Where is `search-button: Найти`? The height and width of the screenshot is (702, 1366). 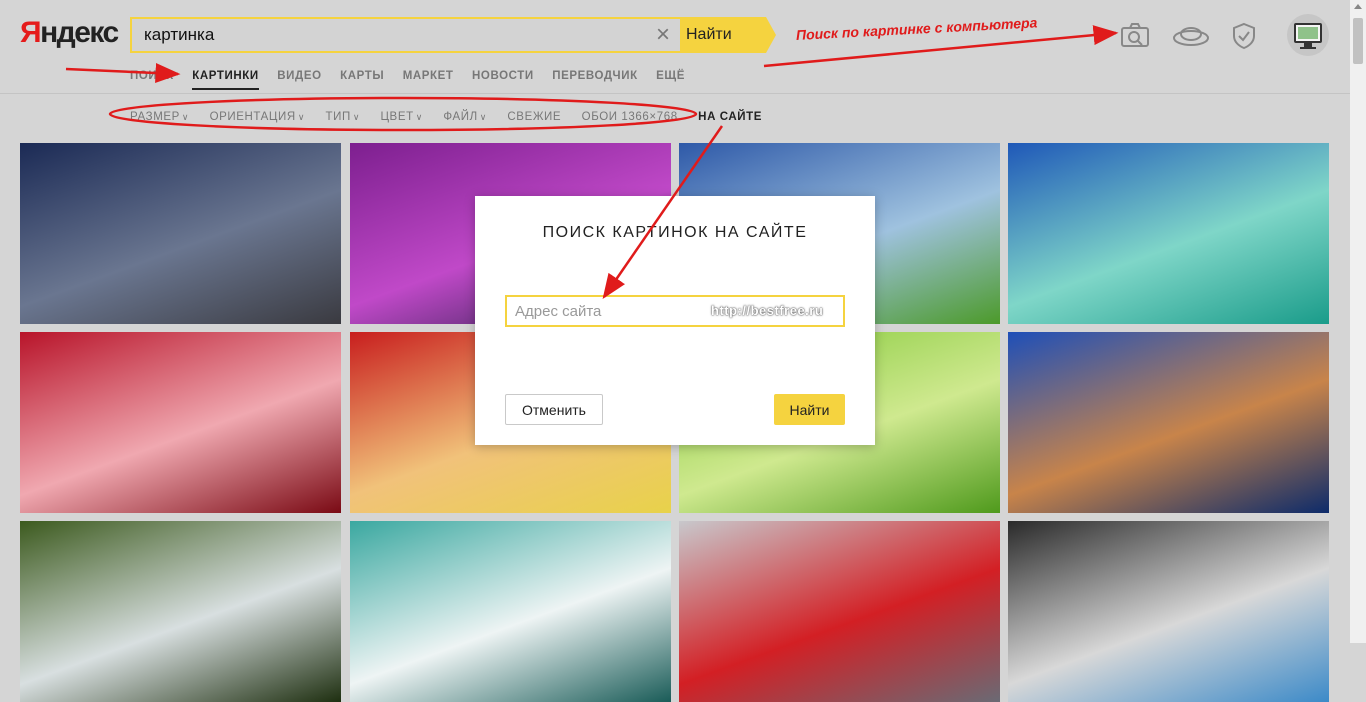
search-button: Найти is located at coordinates (723, 35).